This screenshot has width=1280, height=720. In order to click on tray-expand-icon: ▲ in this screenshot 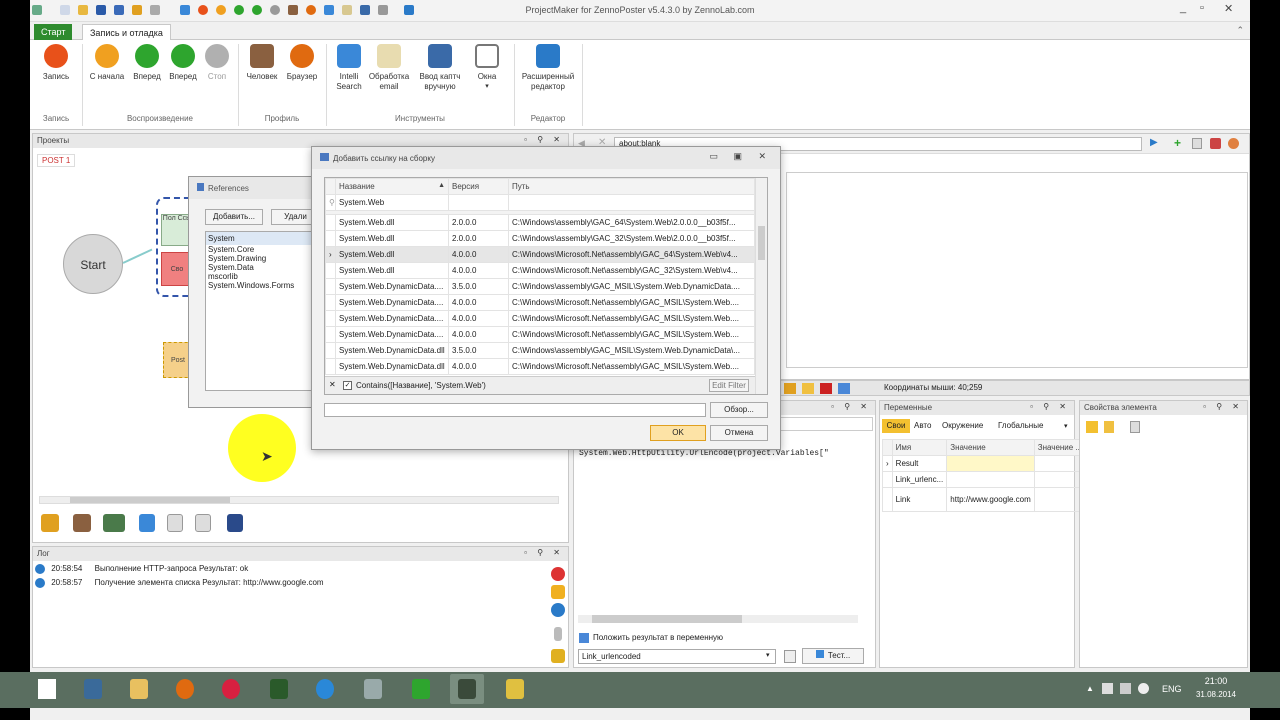, I will do `click(1090, 688)`.